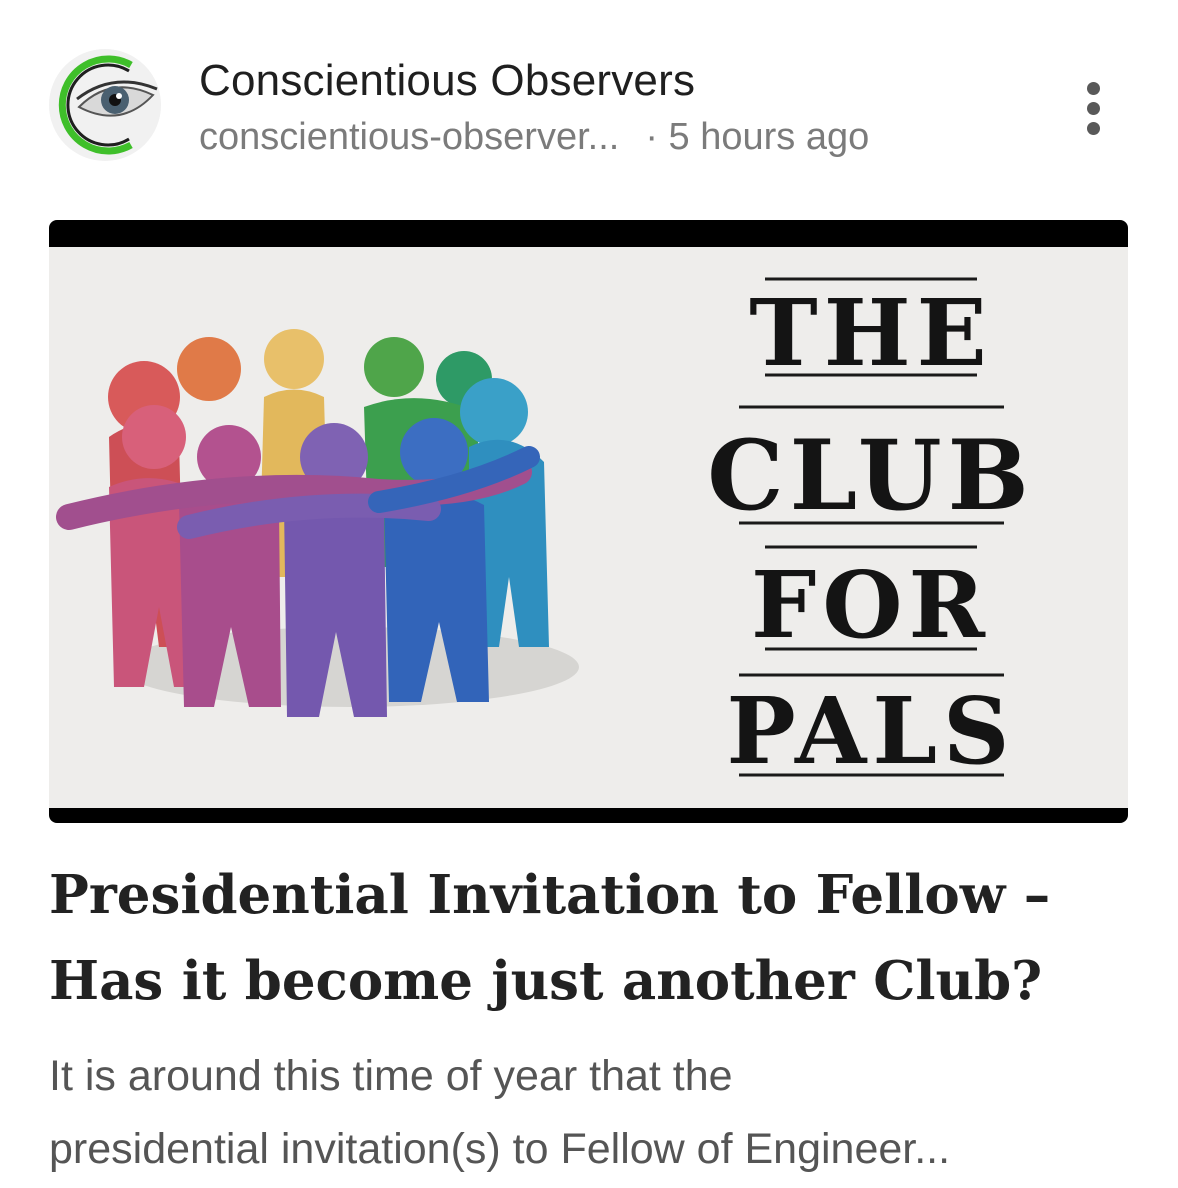 The image size is (1178, 1188). What do you see at coordinates (769, 137) in the screenshot?
I see `post-time: 5 hours ago` at bounding box center [769, 137].